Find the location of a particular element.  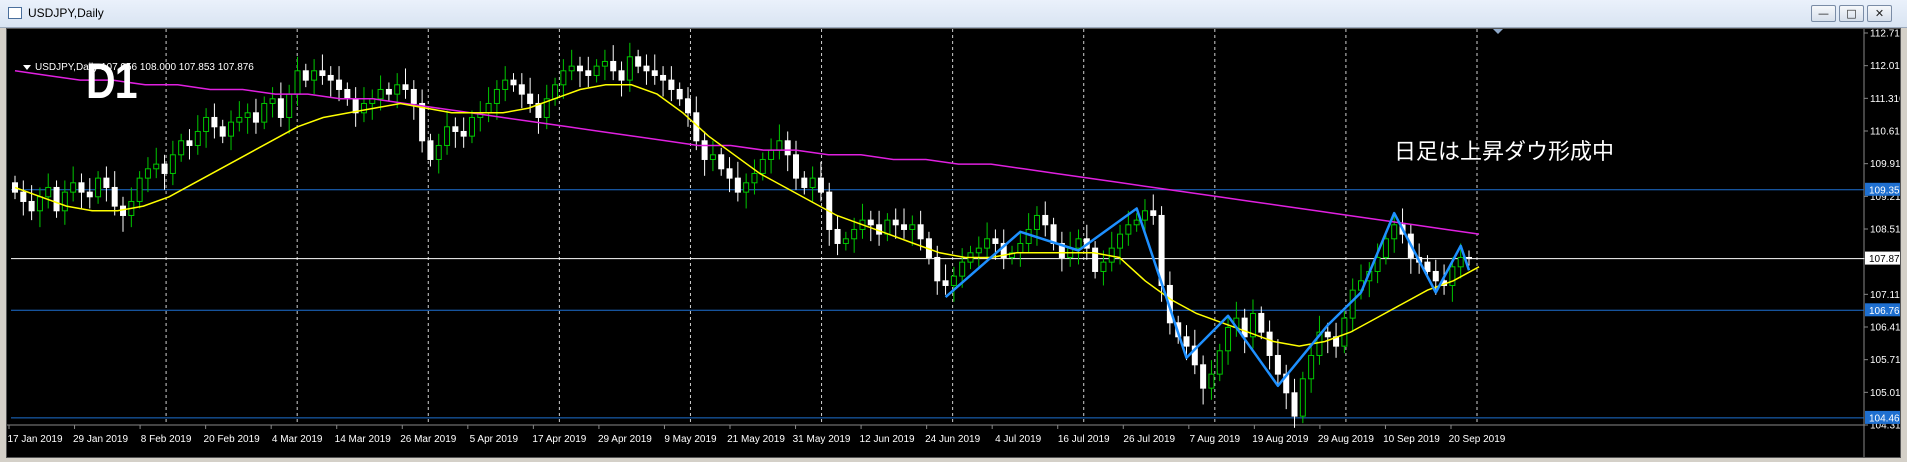

maximize-button: □ is located at coordinates (1851, 13).